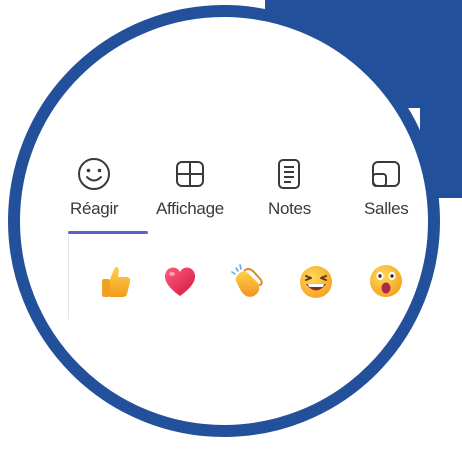 The height and width of the screenshot is (452, 462). What do you see at coordinates (190, 208) in the screenshot?
I see `tab-view-label: Affichage` at bounding box center [190, 208].